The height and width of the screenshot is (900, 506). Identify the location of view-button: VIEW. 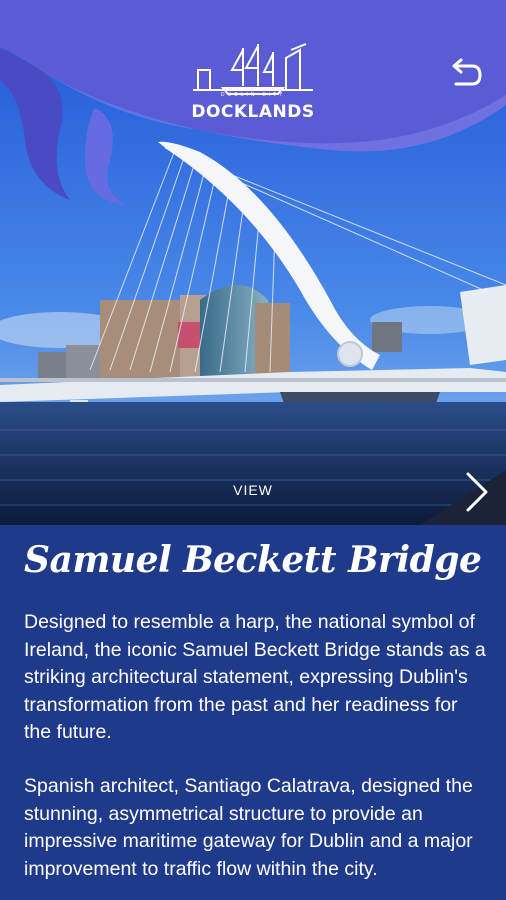
(253, 490).